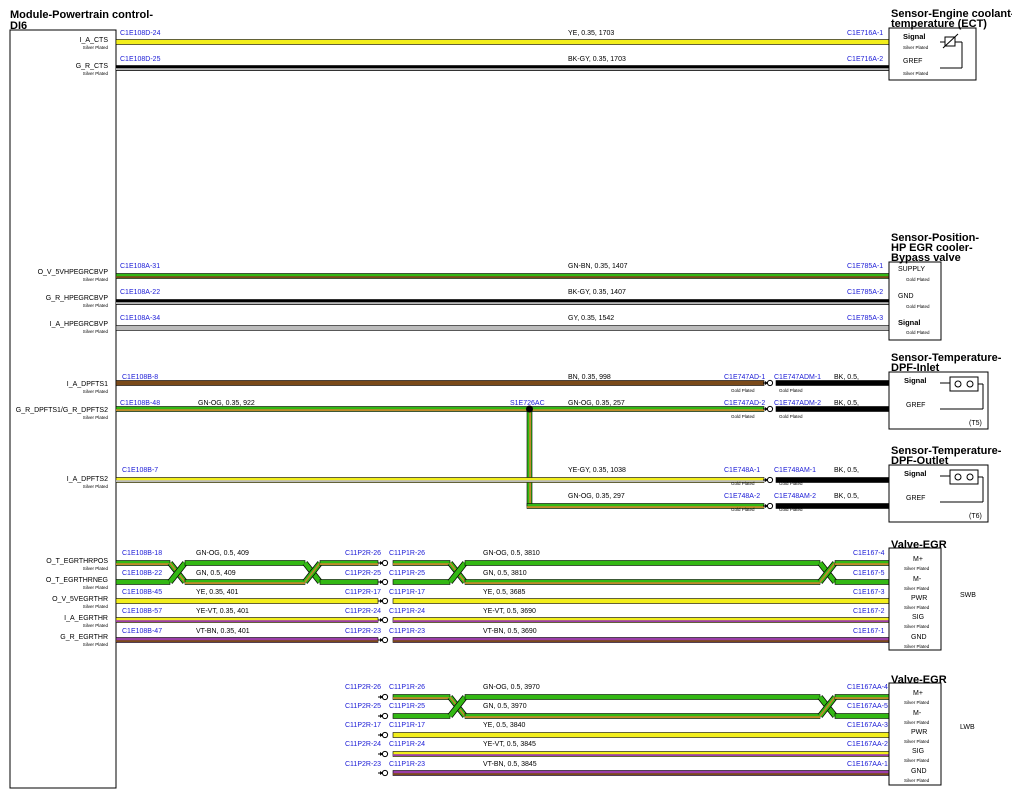  Describe the element at coordinates (865, 319) in the screenshot. I see `connector-right: C1E785A-3` at that location.